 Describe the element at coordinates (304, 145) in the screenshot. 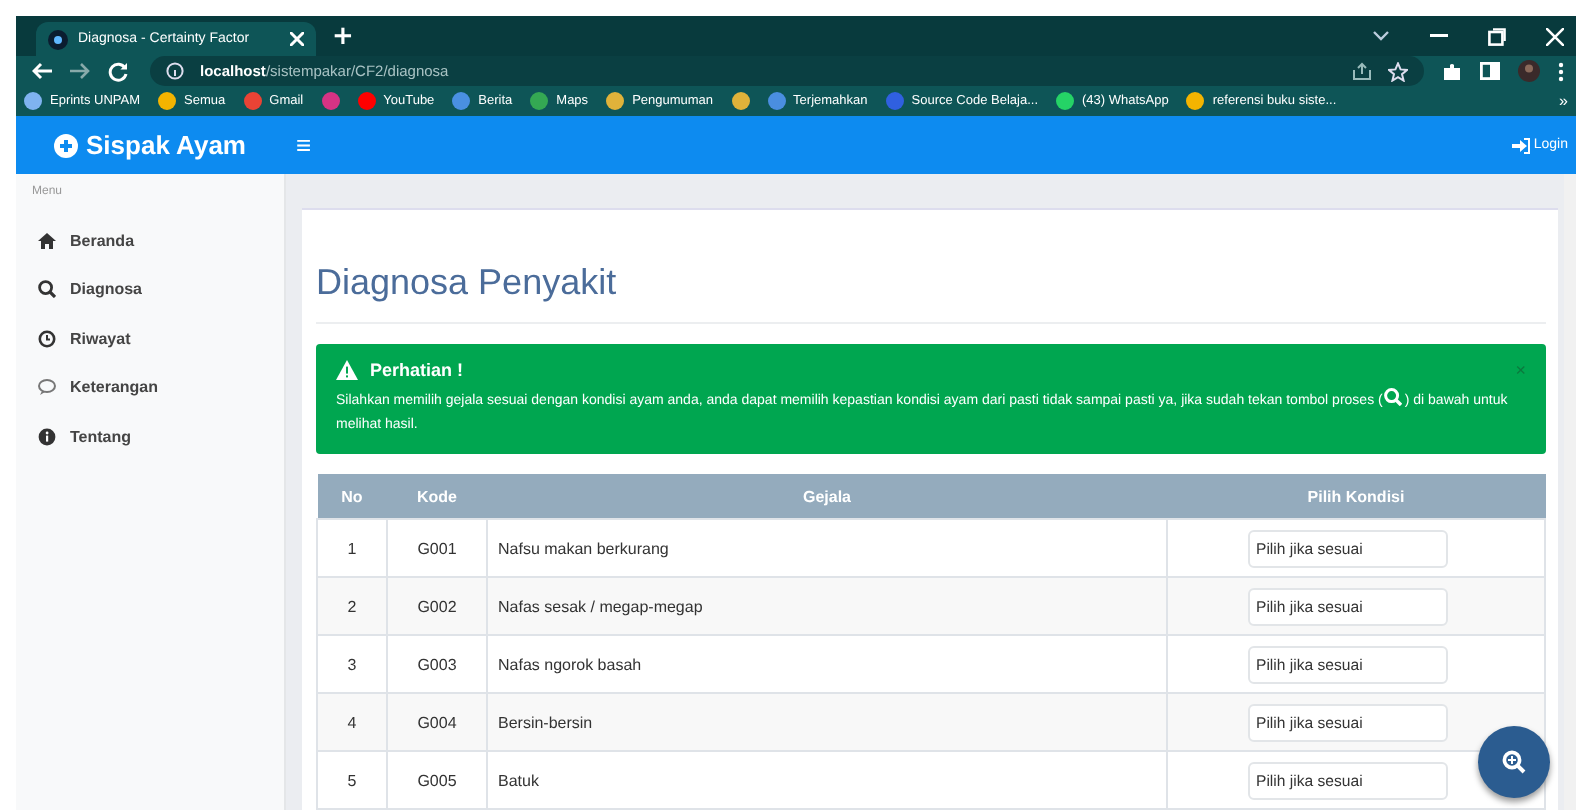

I see `menu-button: ≡` at that location.